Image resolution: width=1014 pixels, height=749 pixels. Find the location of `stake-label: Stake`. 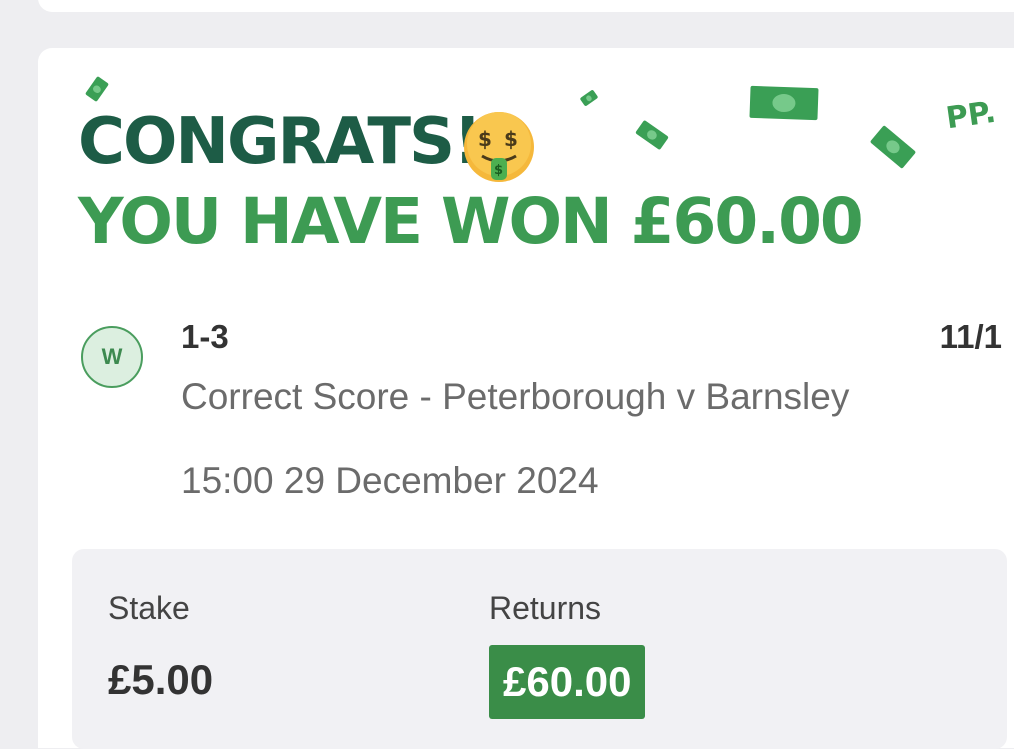

stake-label: Stake is located at coordinates (149, 608).